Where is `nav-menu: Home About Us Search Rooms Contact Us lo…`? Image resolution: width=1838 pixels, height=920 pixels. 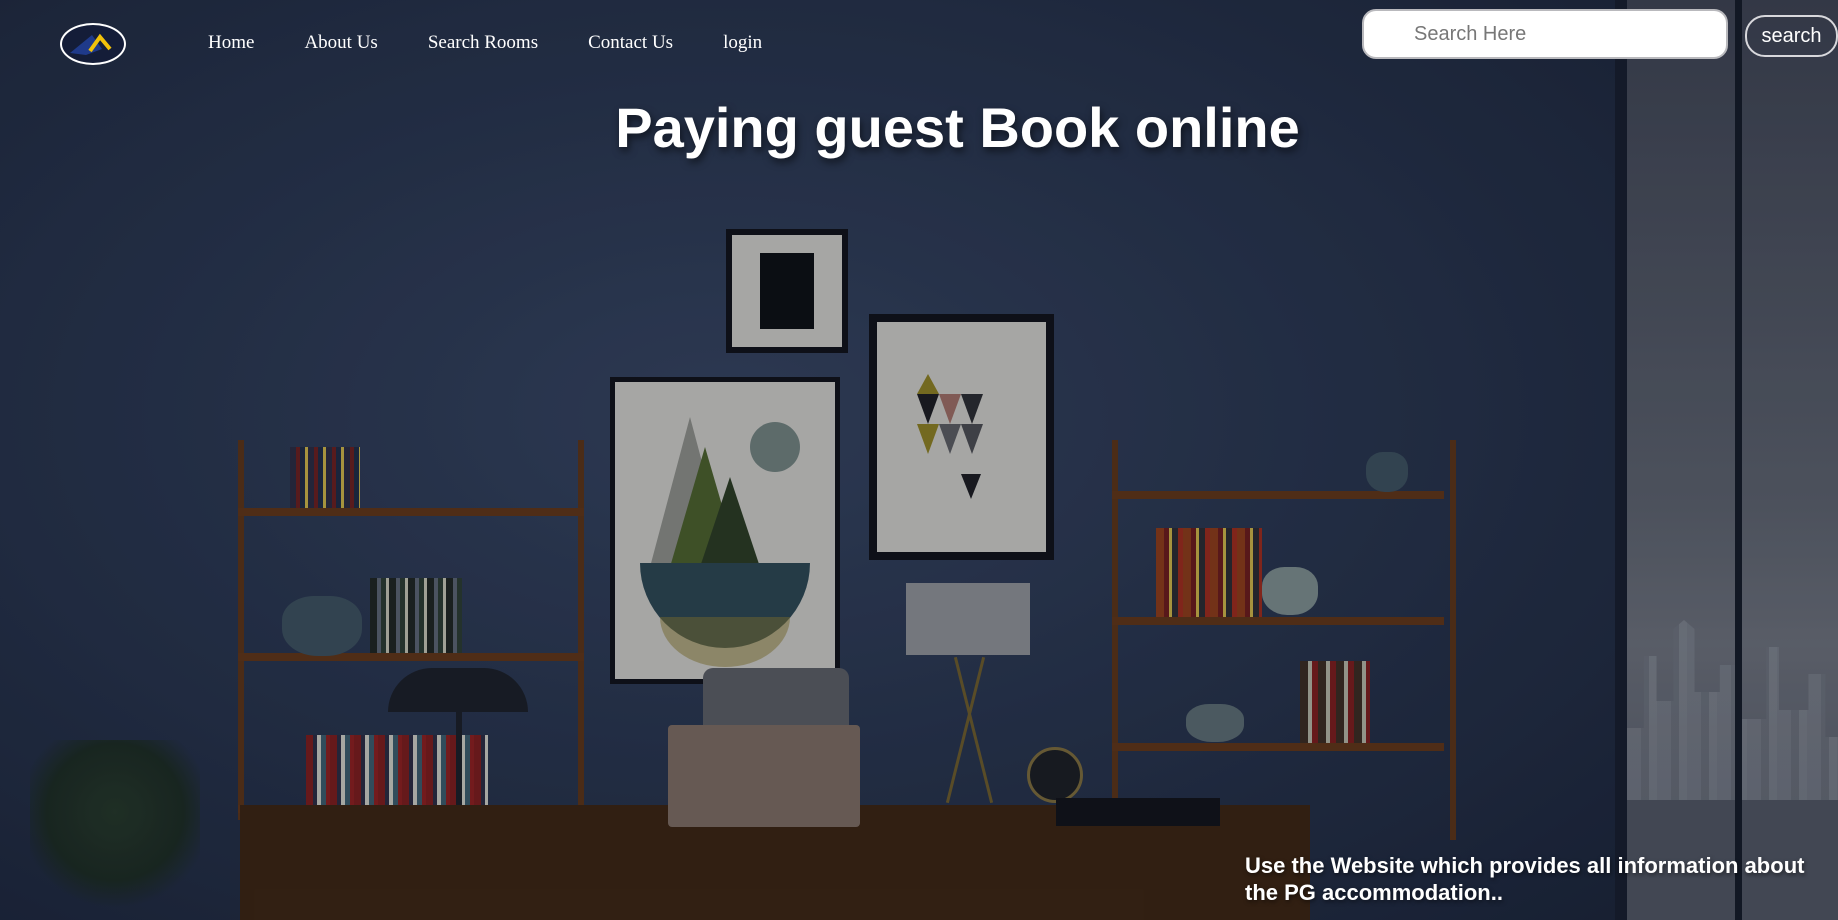 nav-menu: Home About Us Search Rooms Contact Us lo… is located at coordinates (510, 43).